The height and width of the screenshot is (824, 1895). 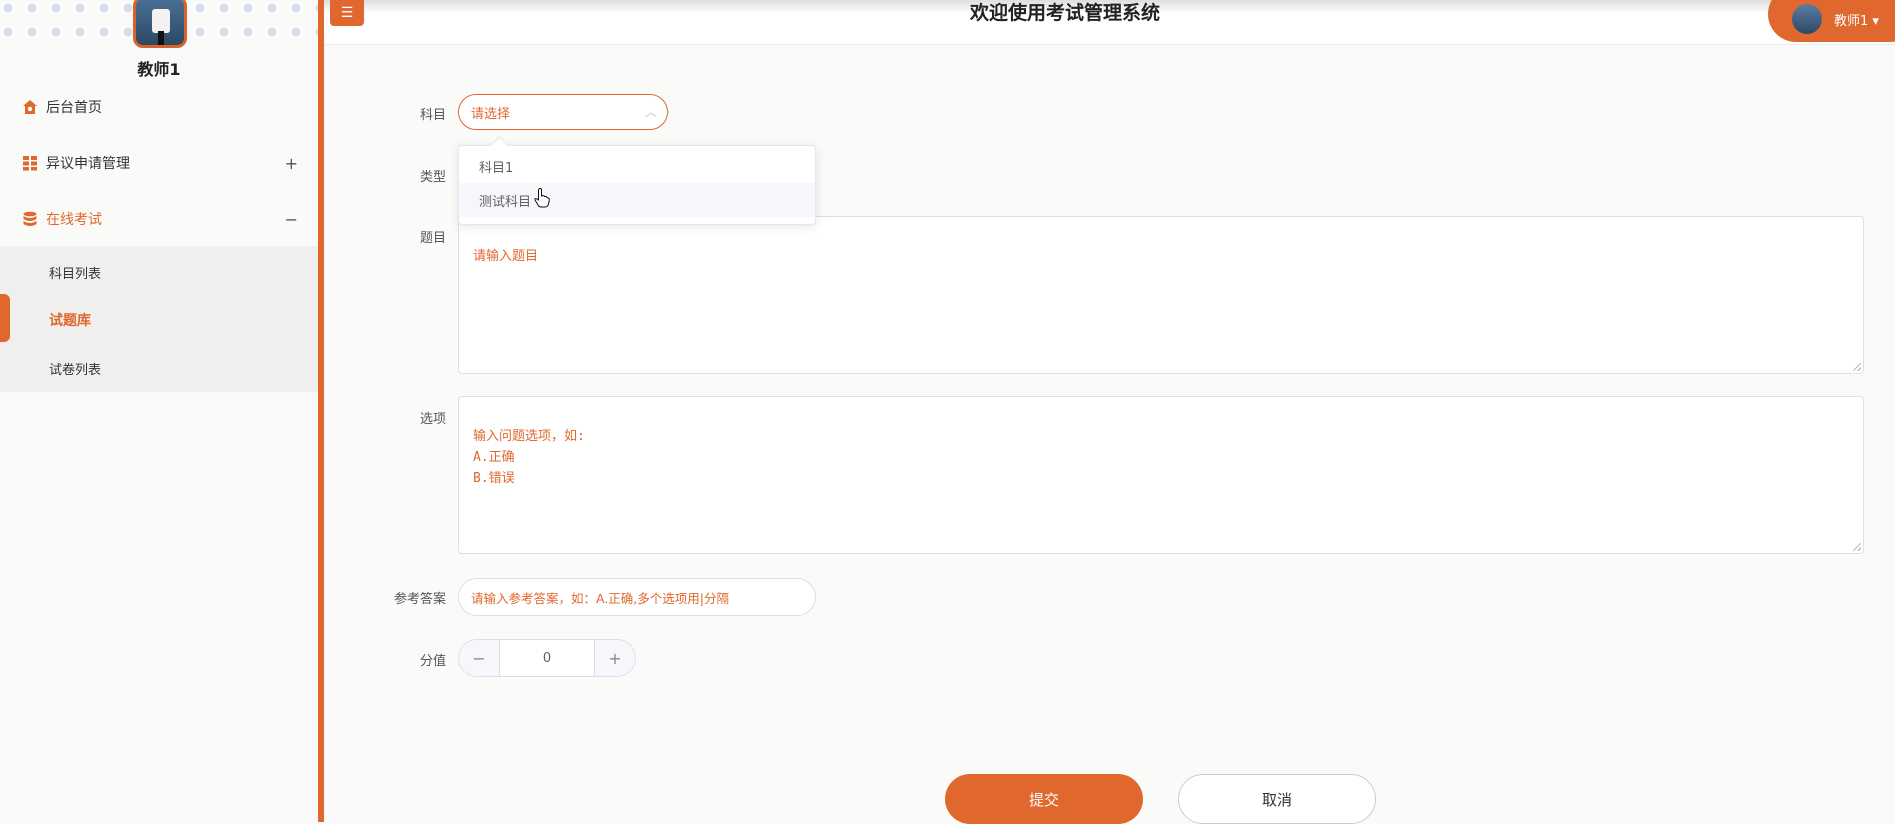 I want to click on sidebar-username: 教师1, so click(x=159, y=69).